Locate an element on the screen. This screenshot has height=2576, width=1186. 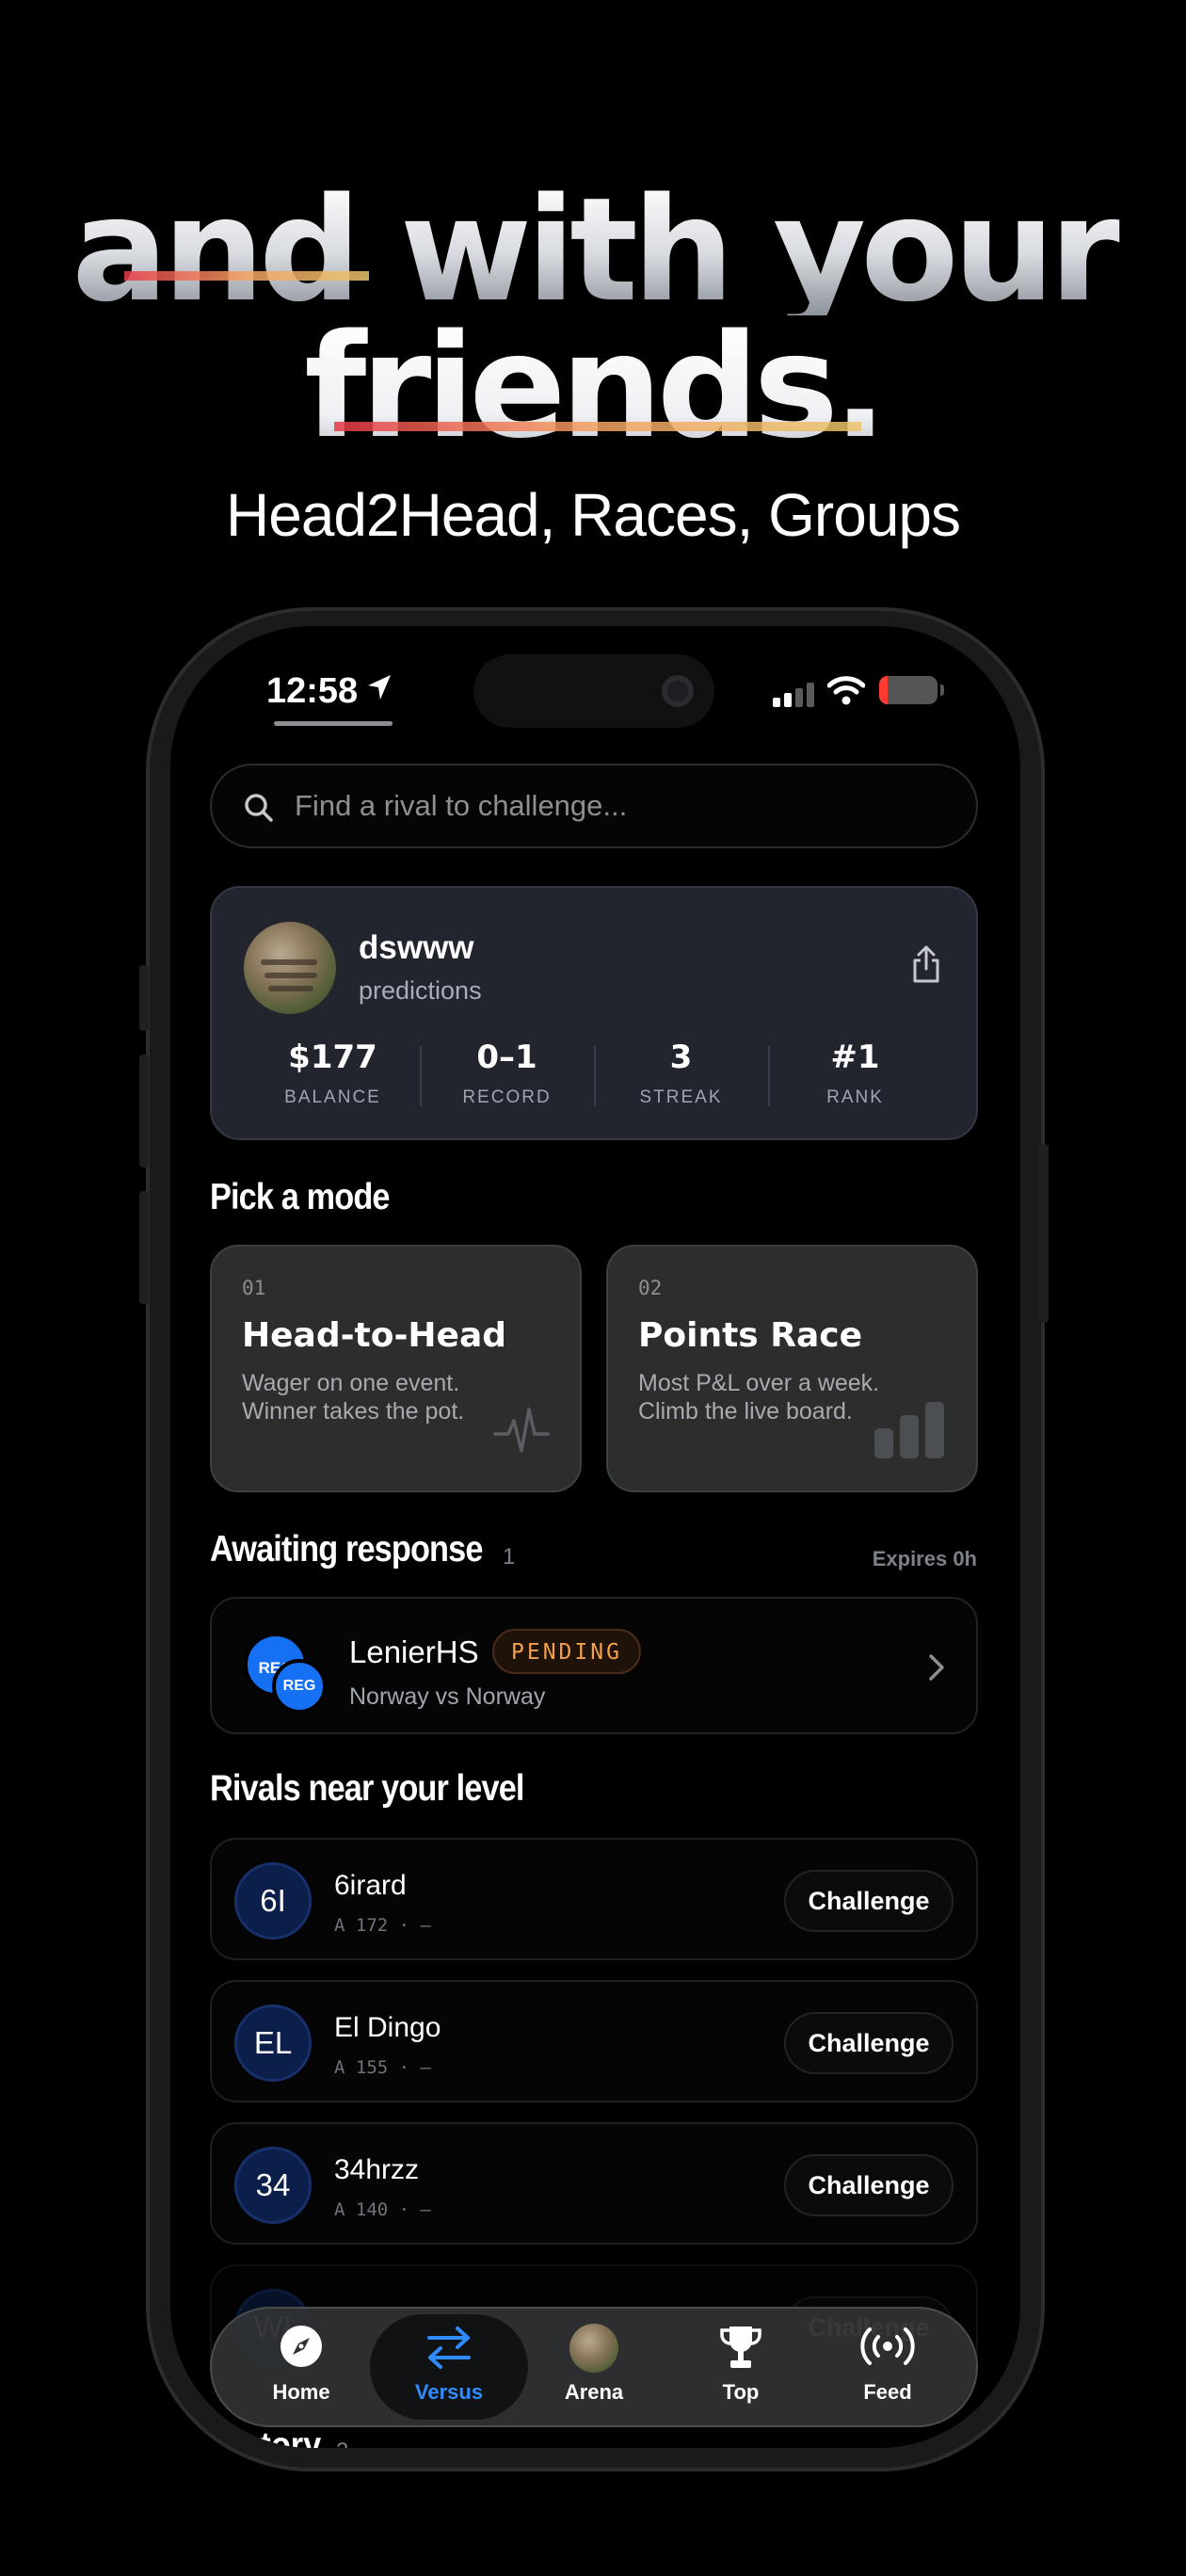
stat-balance: $177 BALANCE is located at coordinates (333, 1080).